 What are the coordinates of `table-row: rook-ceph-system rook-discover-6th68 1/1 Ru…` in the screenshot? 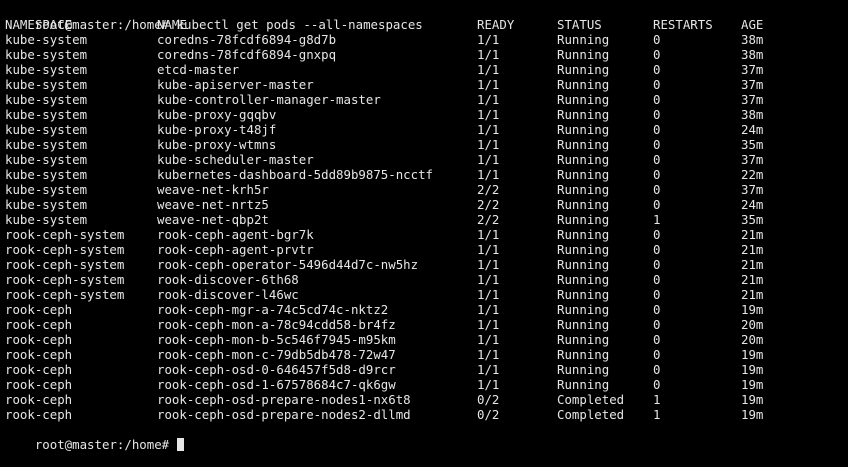 It's located at (426, 279).